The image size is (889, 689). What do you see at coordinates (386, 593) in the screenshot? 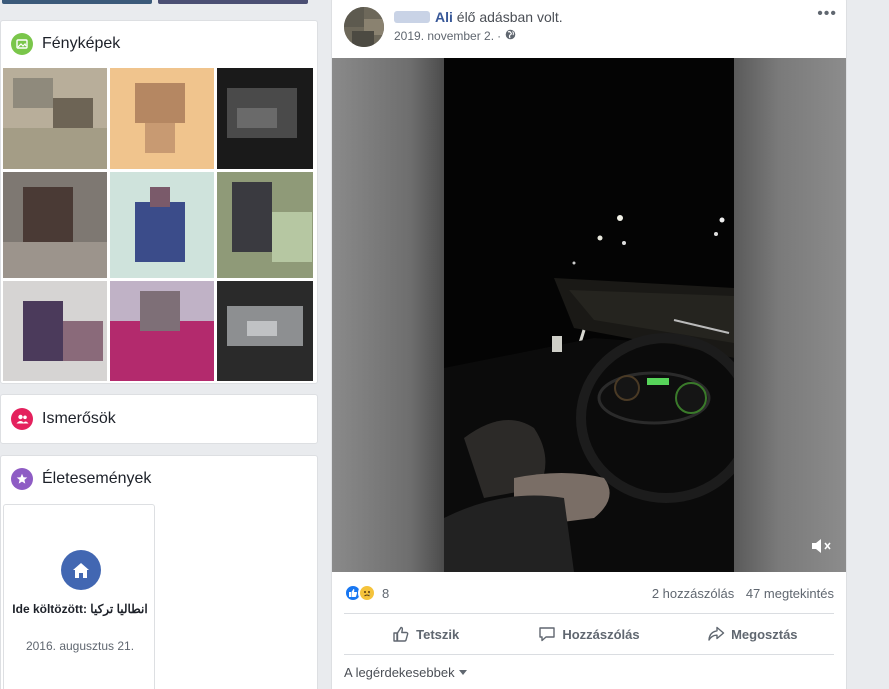
I see `reaction-count: 8` at bounding box center [386, 593].